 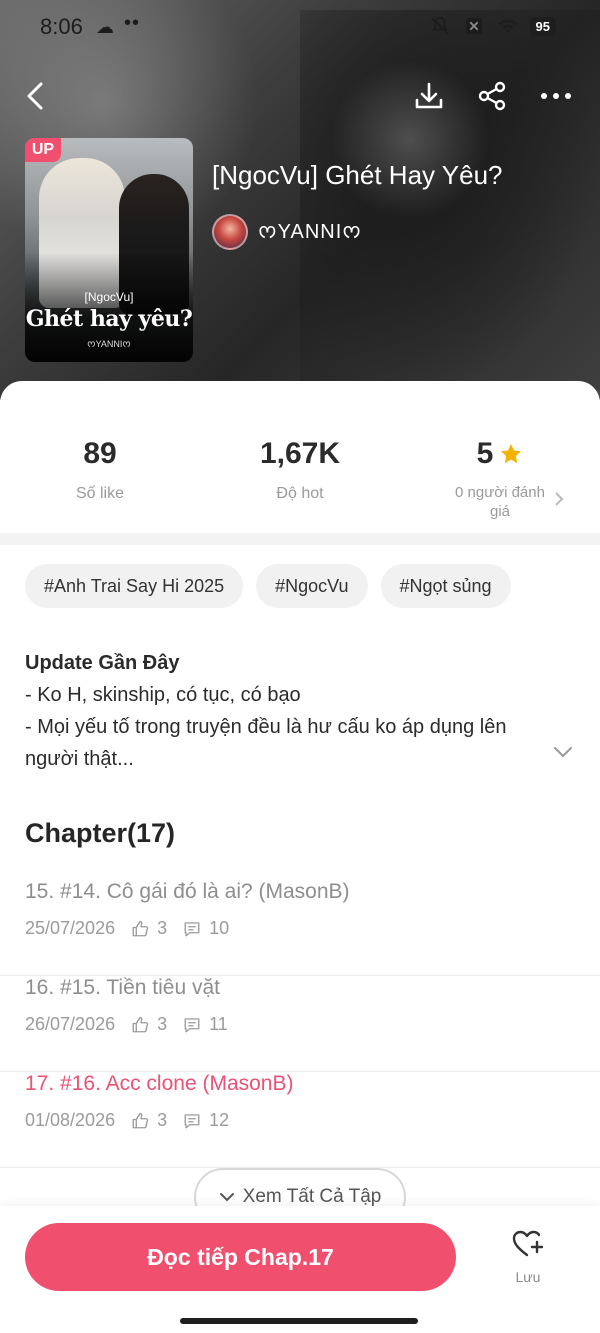 I want to click on share-icon, so click(x=492, y=96).